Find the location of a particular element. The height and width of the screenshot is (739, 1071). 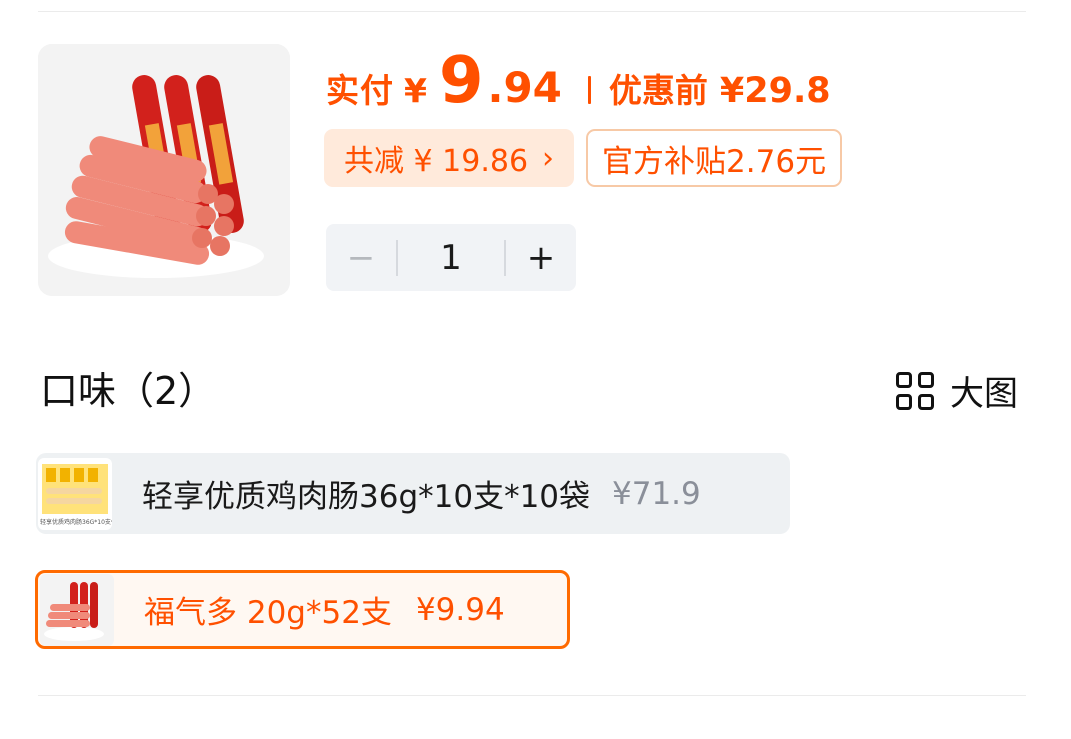

decrease-button: − is located at coordinates (361, 258).